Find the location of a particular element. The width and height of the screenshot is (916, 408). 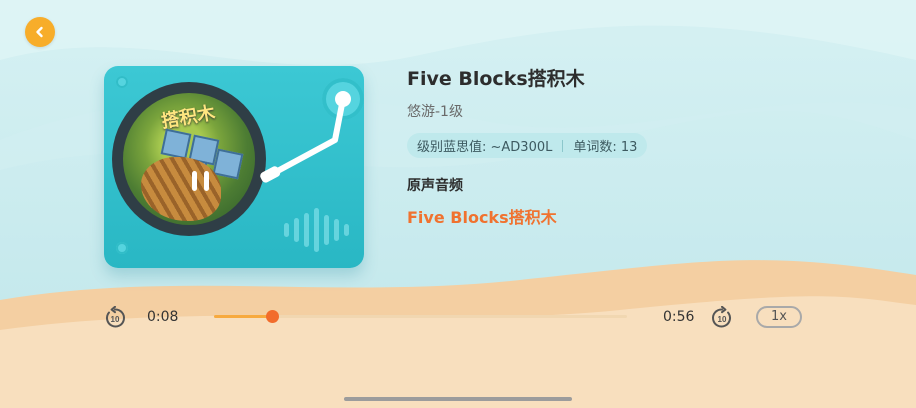

forward-button: 10 is located at coordinates (722, 319).